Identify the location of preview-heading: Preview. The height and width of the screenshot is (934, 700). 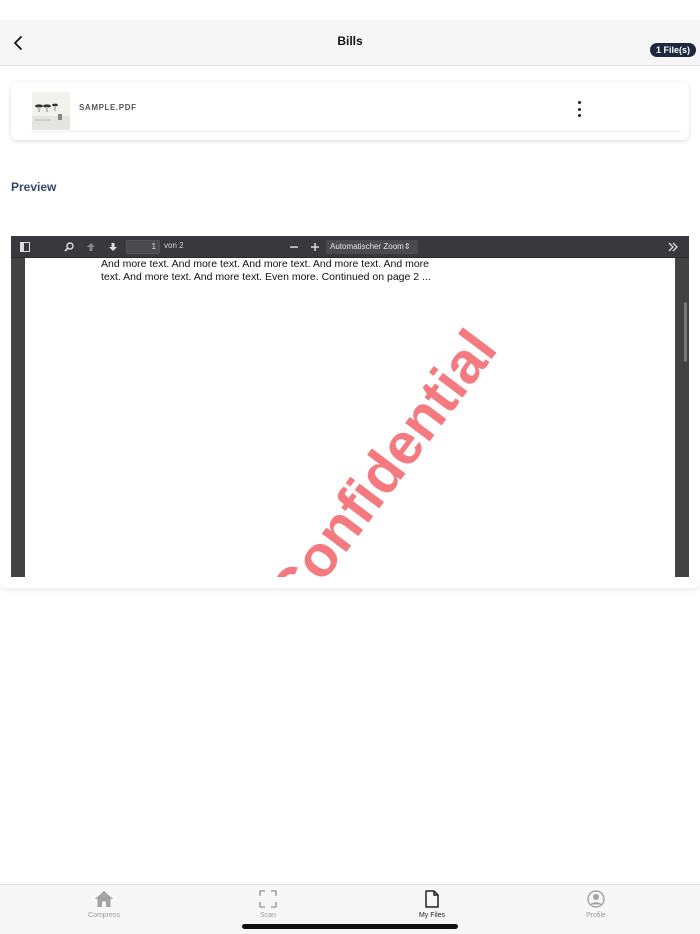
(34, 187).